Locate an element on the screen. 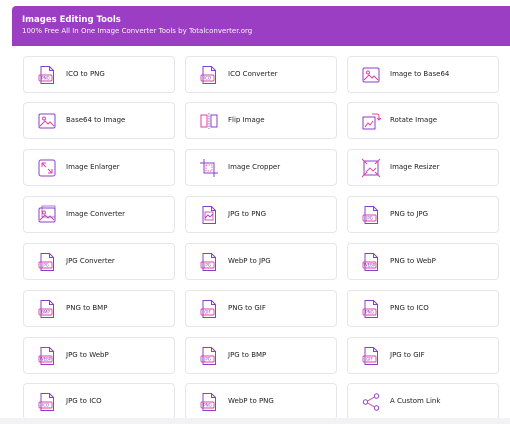 This screenshot has height=424, width=510. tool-card-base64-to-image: Base64 to Image is located at coordinates (99, 120).